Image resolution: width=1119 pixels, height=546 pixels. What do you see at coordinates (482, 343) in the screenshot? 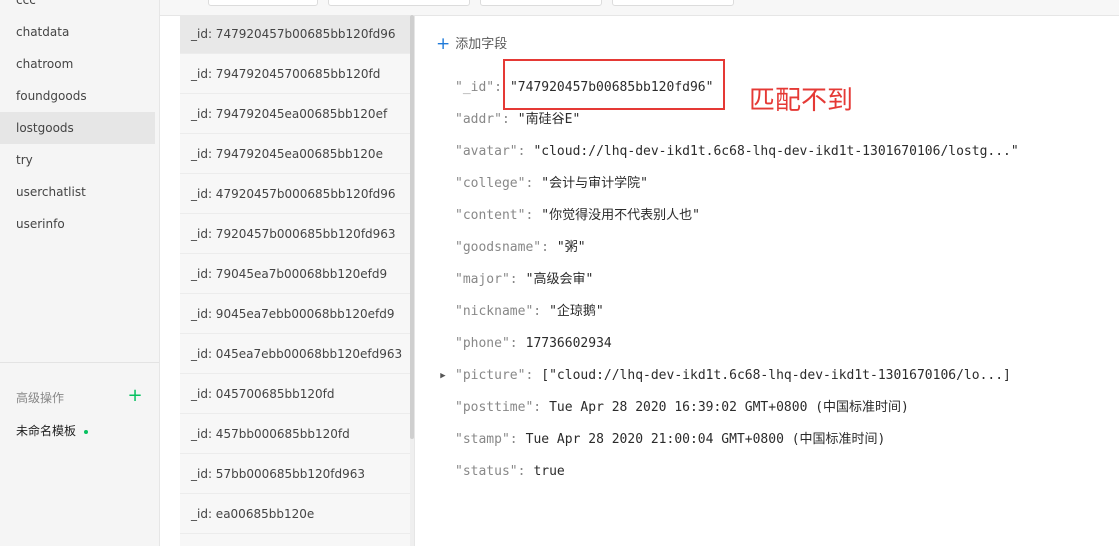
I see `field-key: "phone"` at bounding box center [482, 343].